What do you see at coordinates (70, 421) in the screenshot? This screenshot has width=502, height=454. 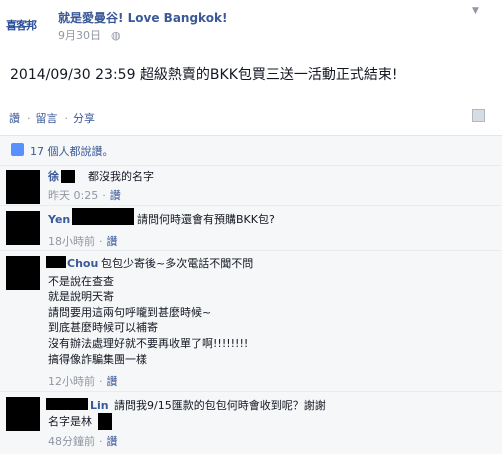 I see `comment-line: 名字是林` at bounding box center [70, 421].